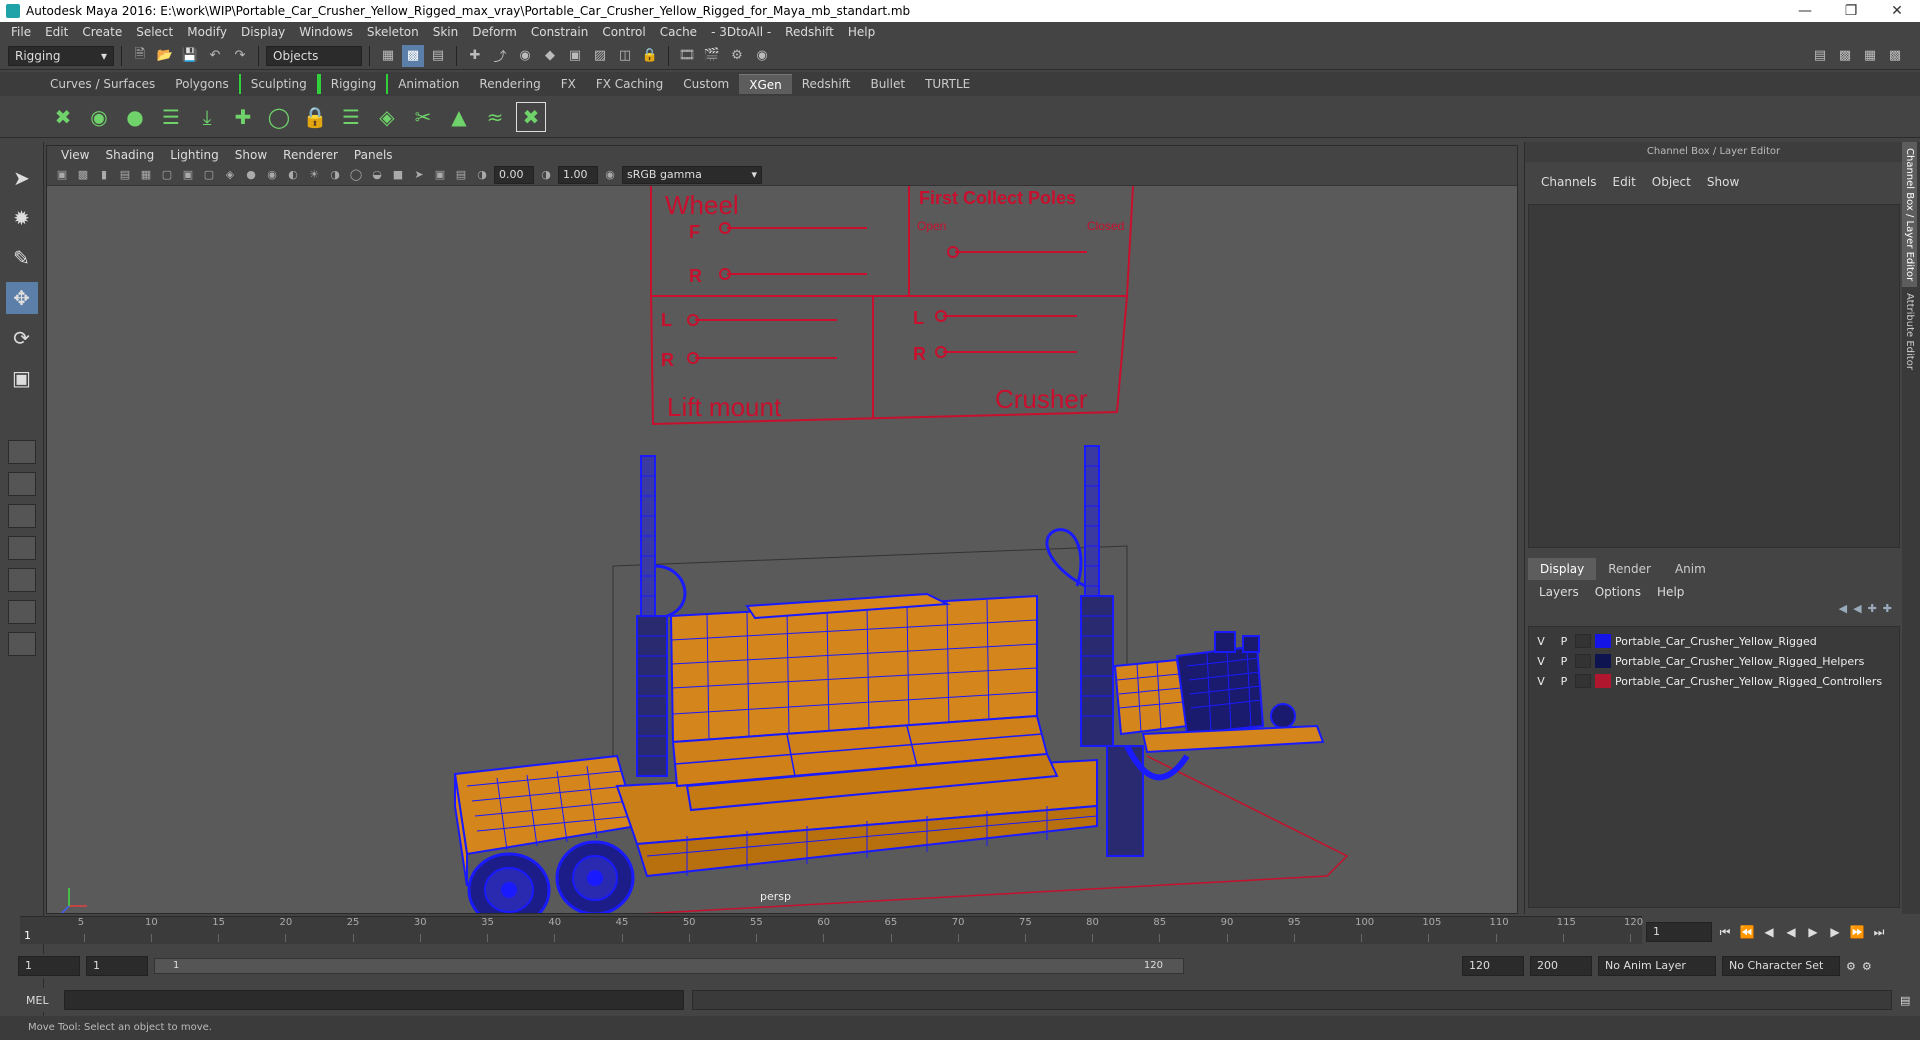 The width and height of the screenshot is (1920, 1040). Describe the element at coordinates (625, 56) in the screenshot. I see `history-icon: ◫` at that location.